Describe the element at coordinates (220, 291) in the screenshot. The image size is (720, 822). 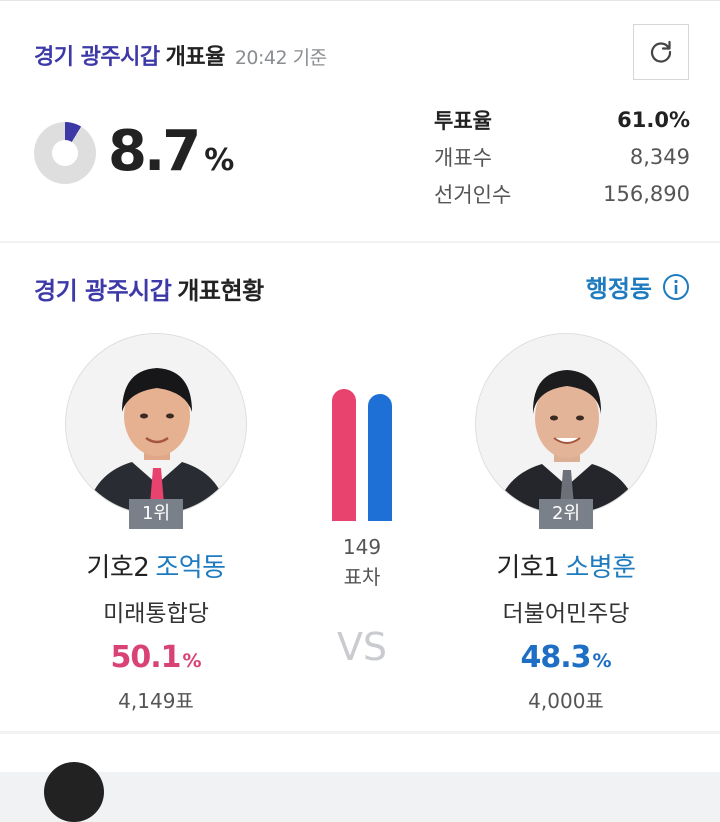
I see `title-label: 개표현황` at that location.